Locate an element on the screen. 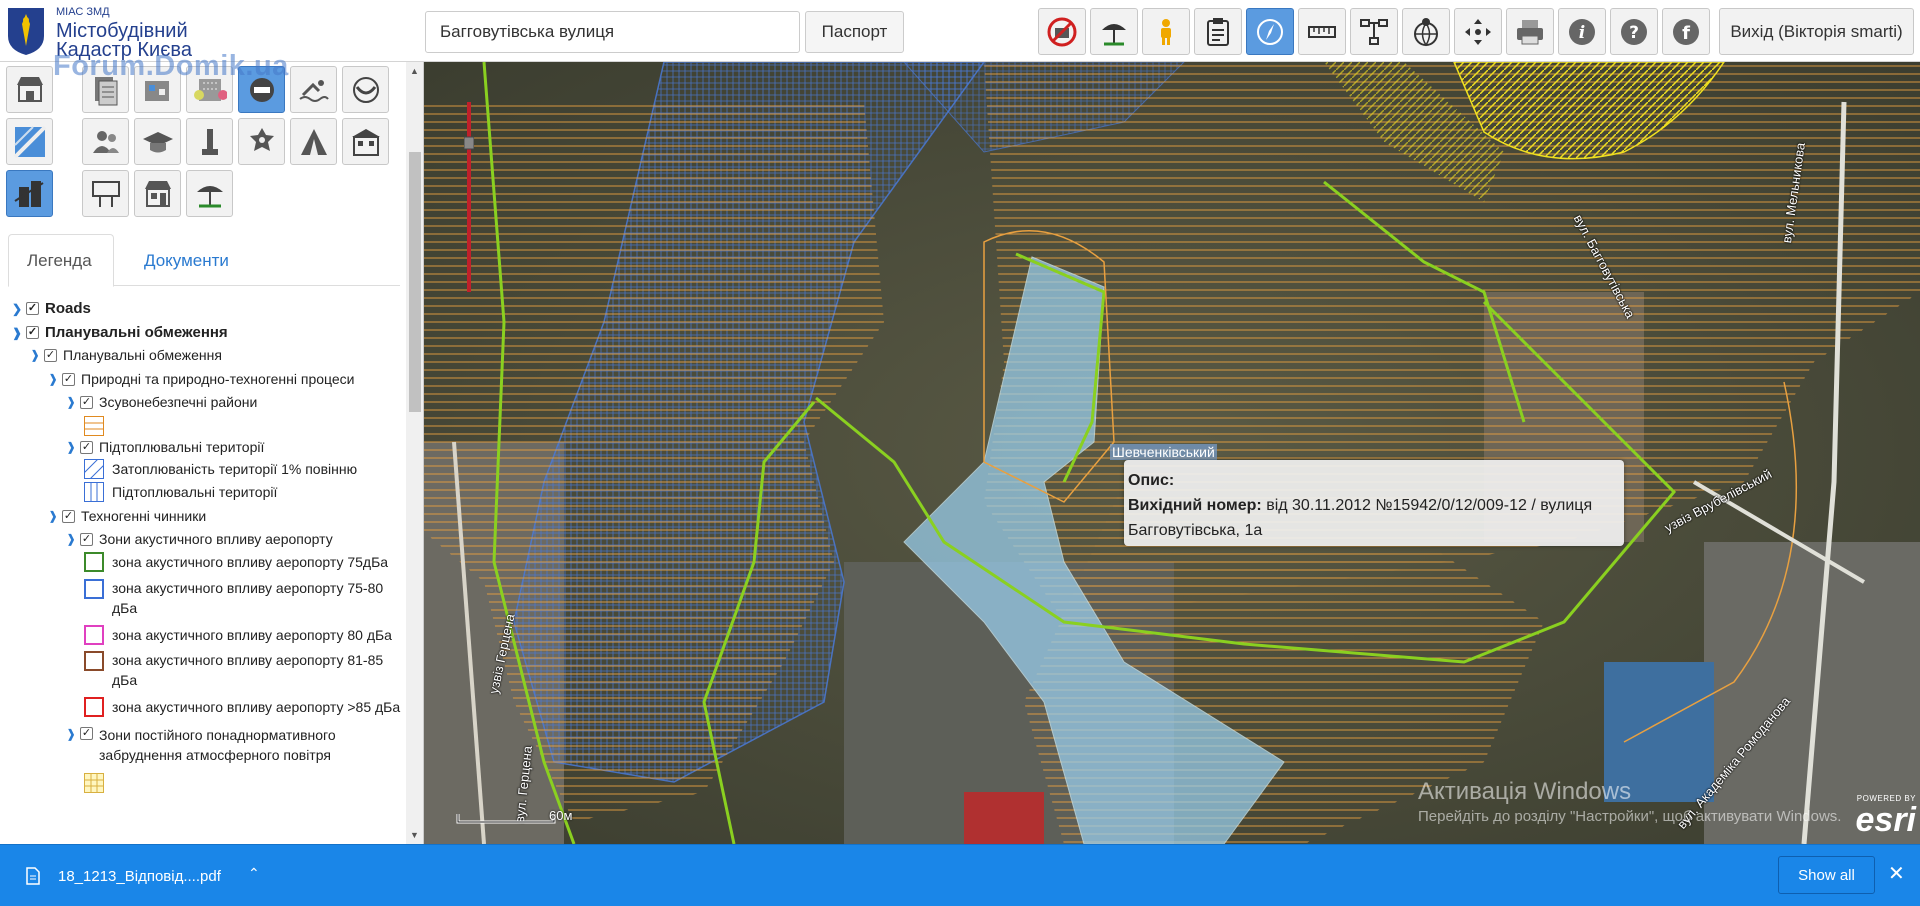  tile-wreath is located at coordinates (365, 89).